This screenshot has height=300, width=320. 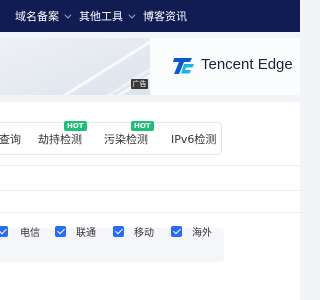 I want to click on checkbox-telecom: 电信, so click(x=20, y=232).